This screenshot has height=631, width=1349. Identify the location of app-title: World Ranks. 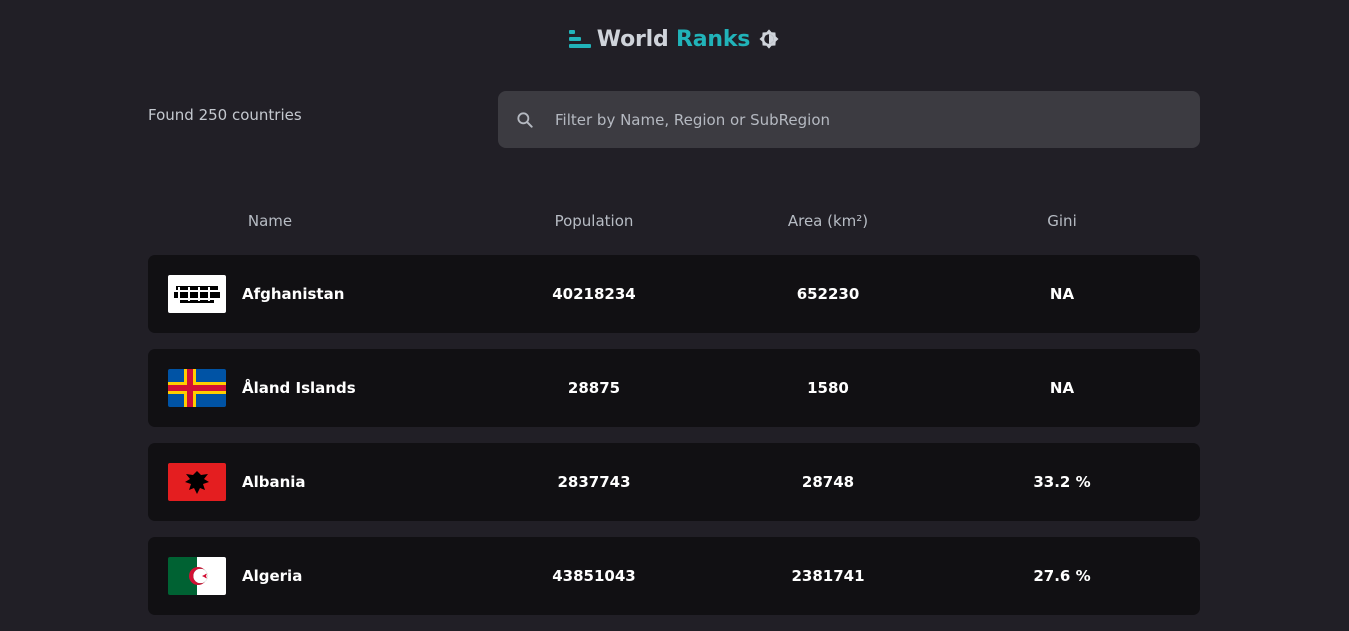
(673, 39).